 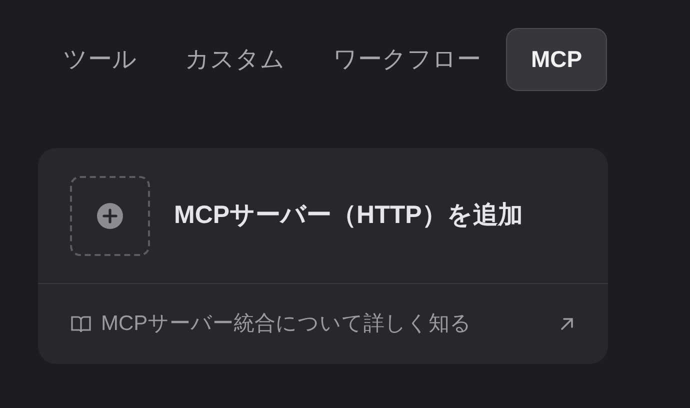 I want to click on card-title: MCPサーバー（HTTP）を追加, so click(x=348, y=215).